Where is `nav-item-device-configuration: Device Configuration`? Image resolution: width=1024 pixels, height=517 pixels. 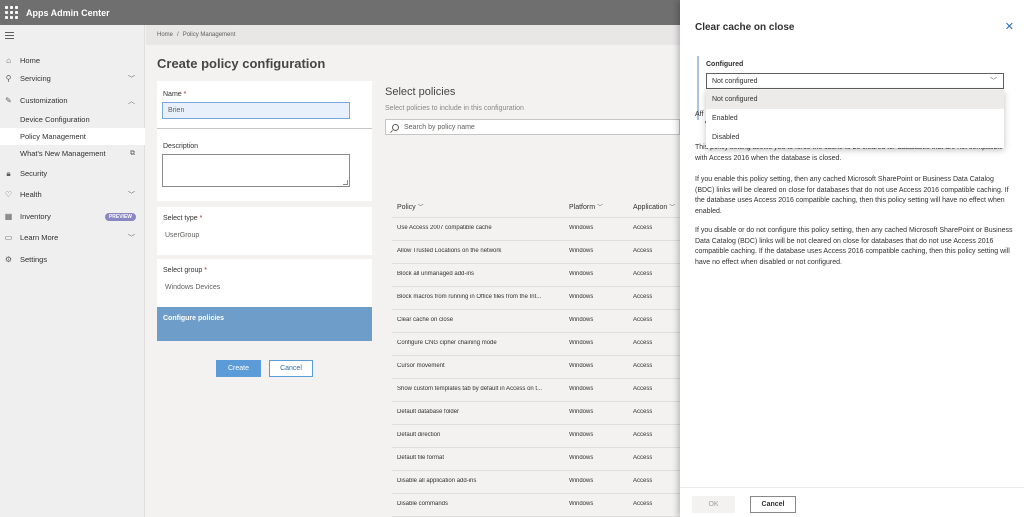 nav-item-device-configuration: Device Configuration is located at coordinates (72, 119).